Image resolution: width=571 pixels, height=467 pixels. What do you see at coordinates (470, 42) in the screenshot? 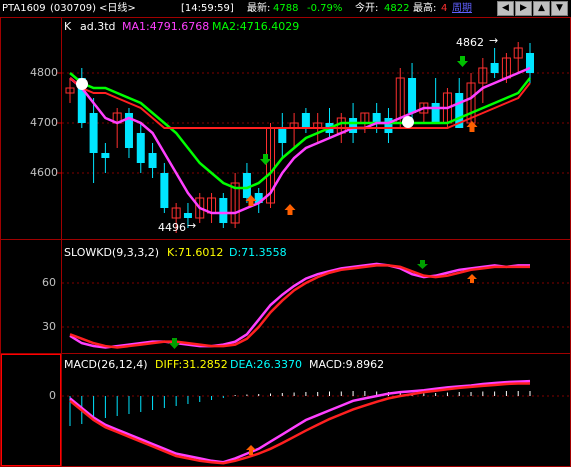
I see `high-annotation: 4862` at bounding box center [470, 42].